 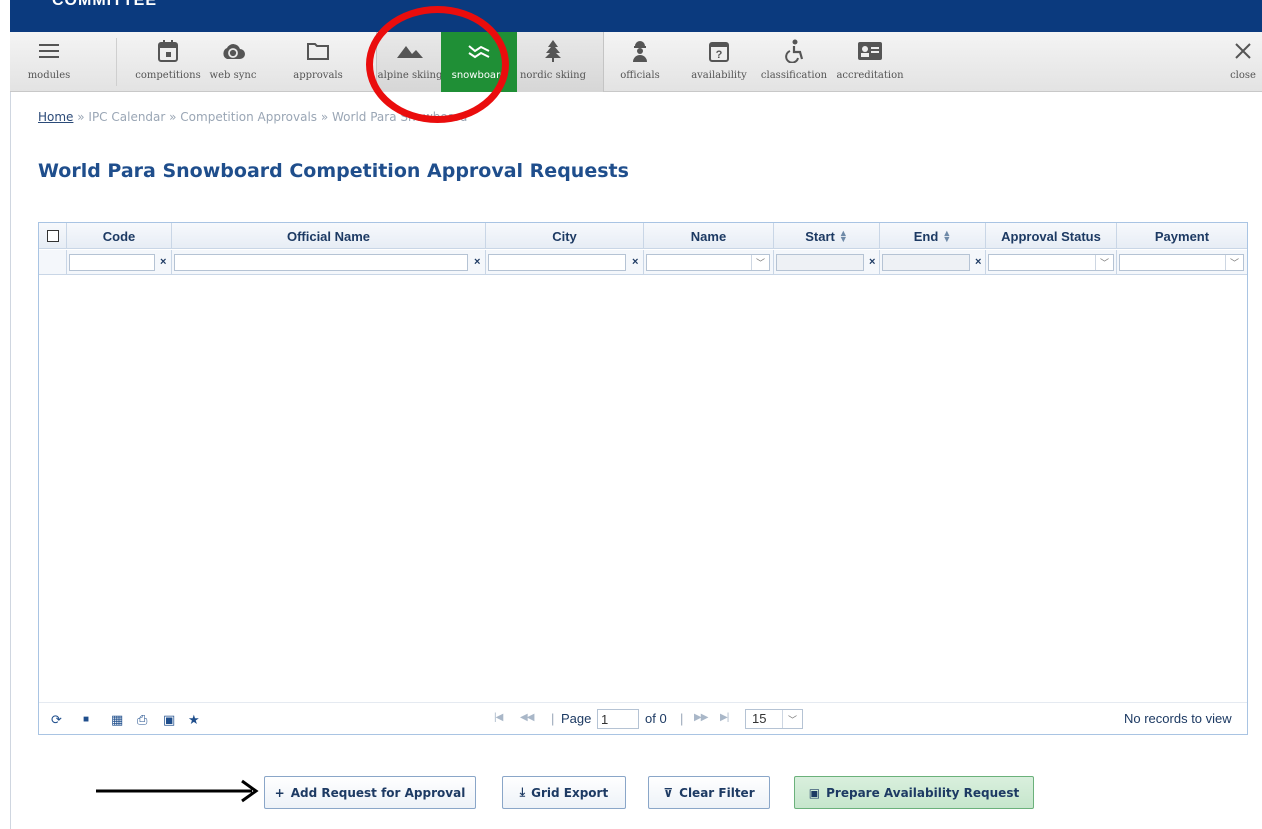 I want to click on name-filter-select: ﹀, so click(x=708, y=262).